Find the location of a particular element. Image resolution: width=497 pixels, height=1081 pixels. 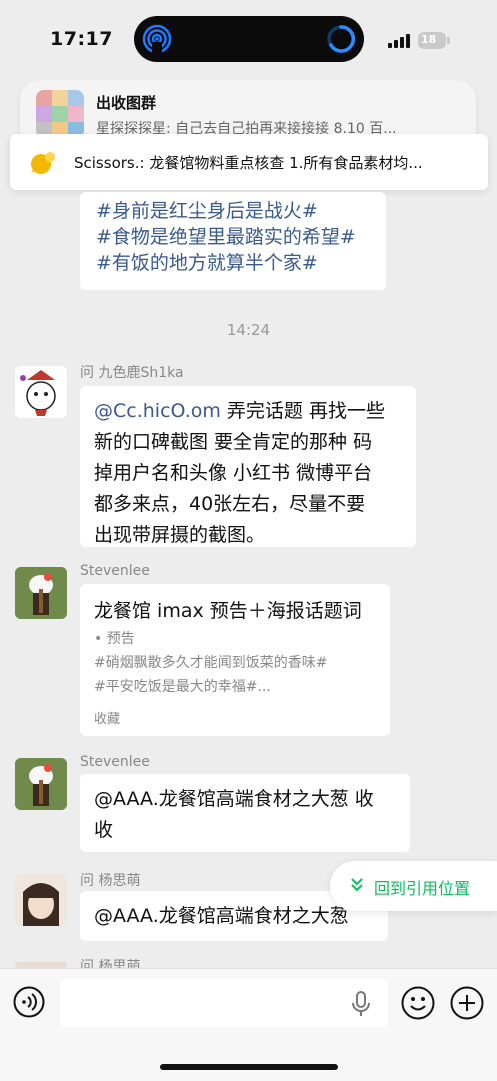

microphone-icon is located at coordinates (361, 1004).